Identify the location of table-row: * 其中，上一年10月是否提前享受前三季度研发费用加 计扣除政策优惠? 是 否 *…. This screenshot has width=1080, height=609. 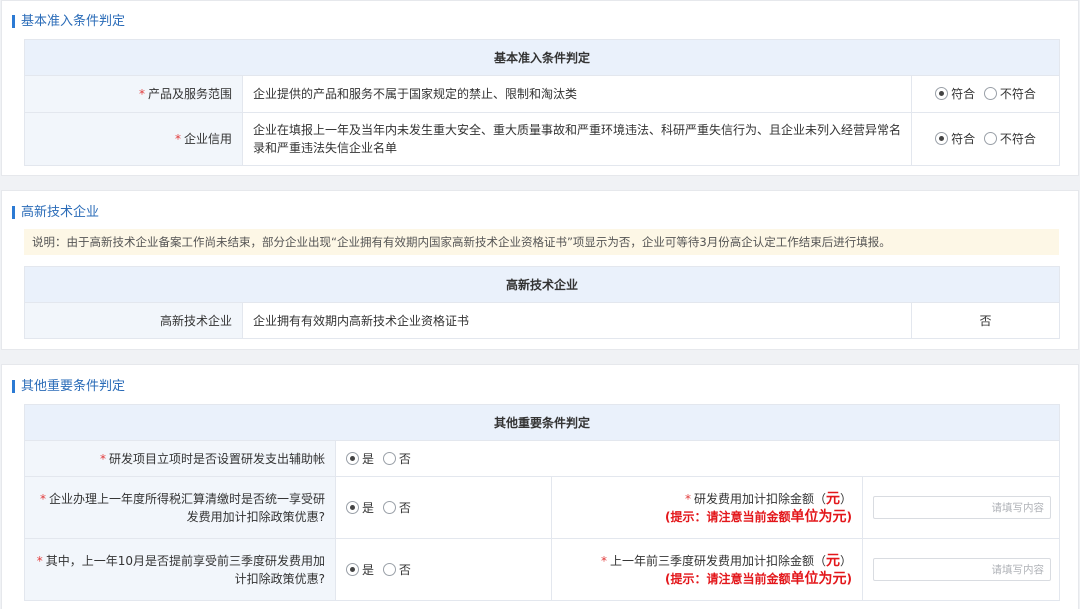
(542, 569).